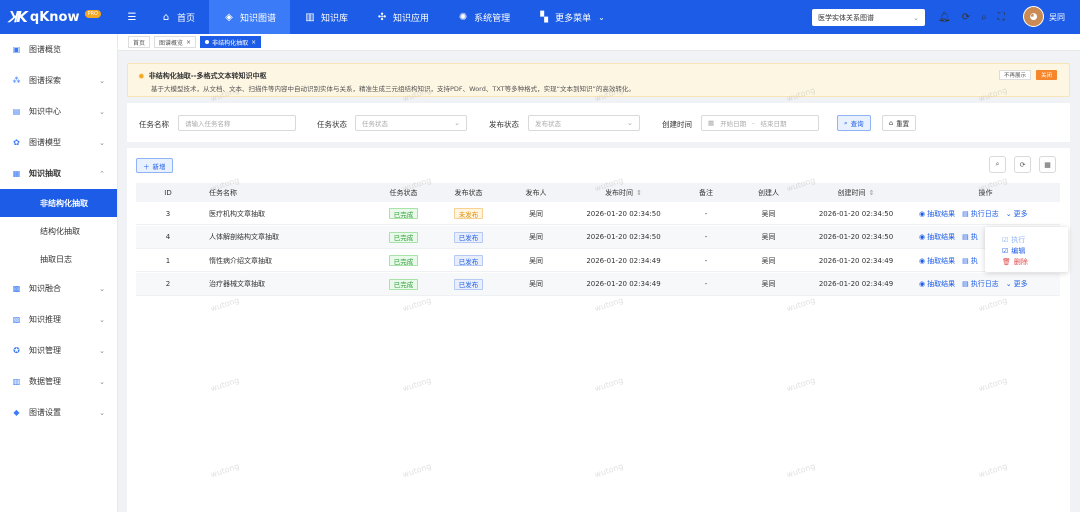 The height and width of the screenshot is (512, 1080). What do you see at coordinates (1015, 262) in the screenshot?
I see `menu-item-delete: 🗑︎ 删除` at bounding box center [1015, 262].